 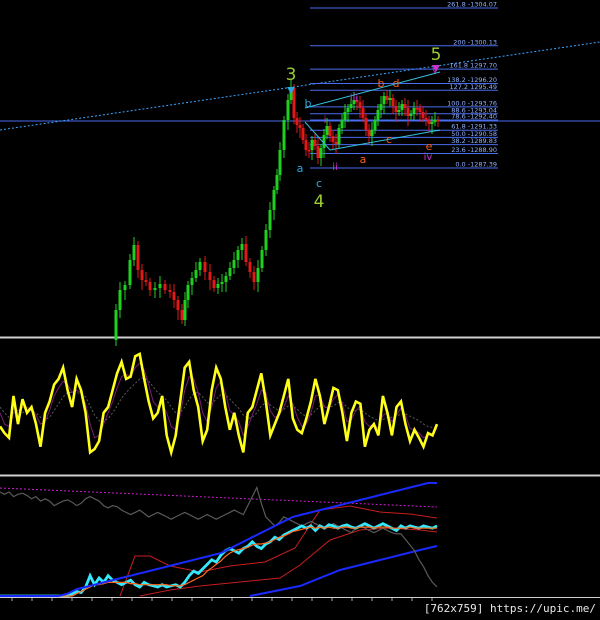 What do you see at coordinates (475, 42) in the screenshot?
I see `fib-level-label: 200 -1300.13` at bounding box center [475, 42].